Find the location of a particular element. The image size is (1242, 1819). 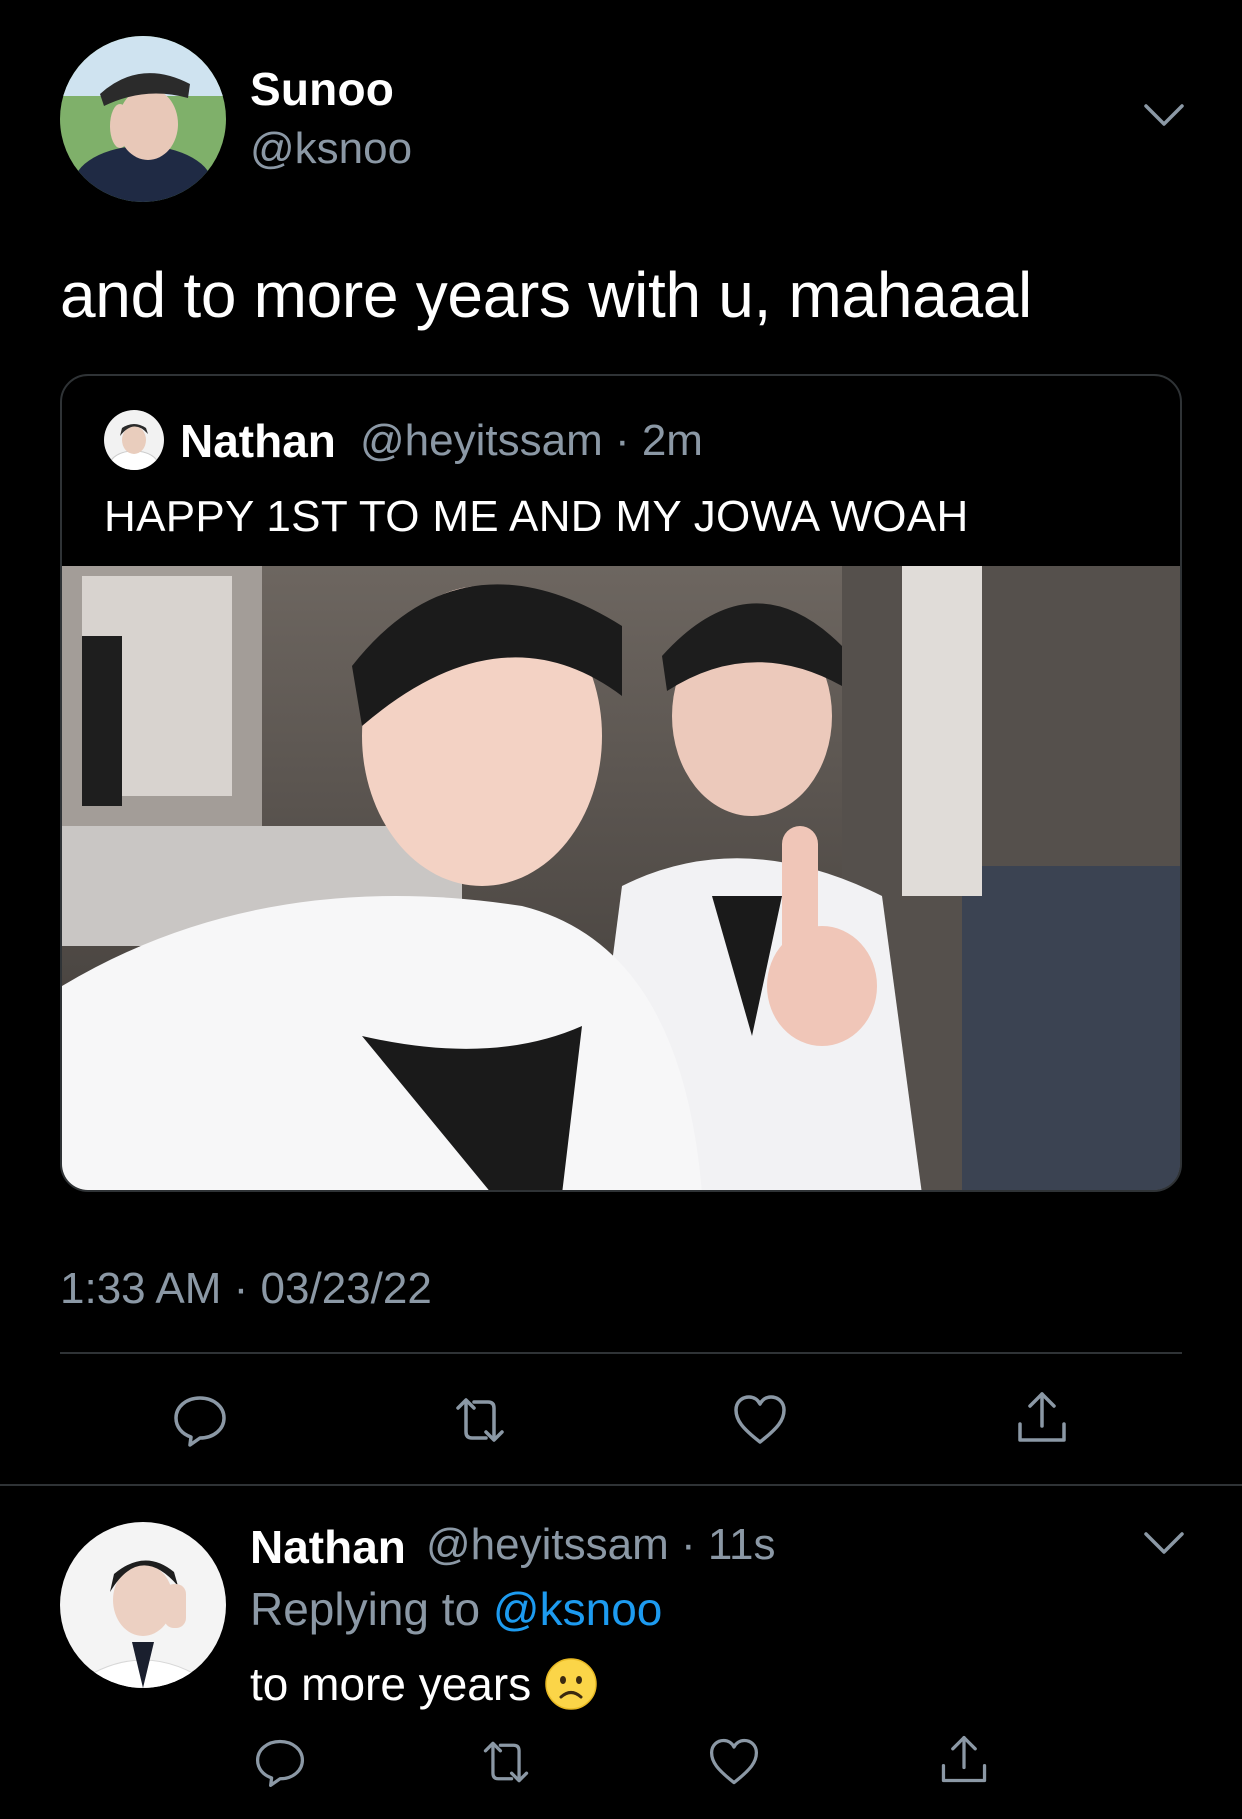

author-handle: @ksnoo is located at coordinates (331, 149).